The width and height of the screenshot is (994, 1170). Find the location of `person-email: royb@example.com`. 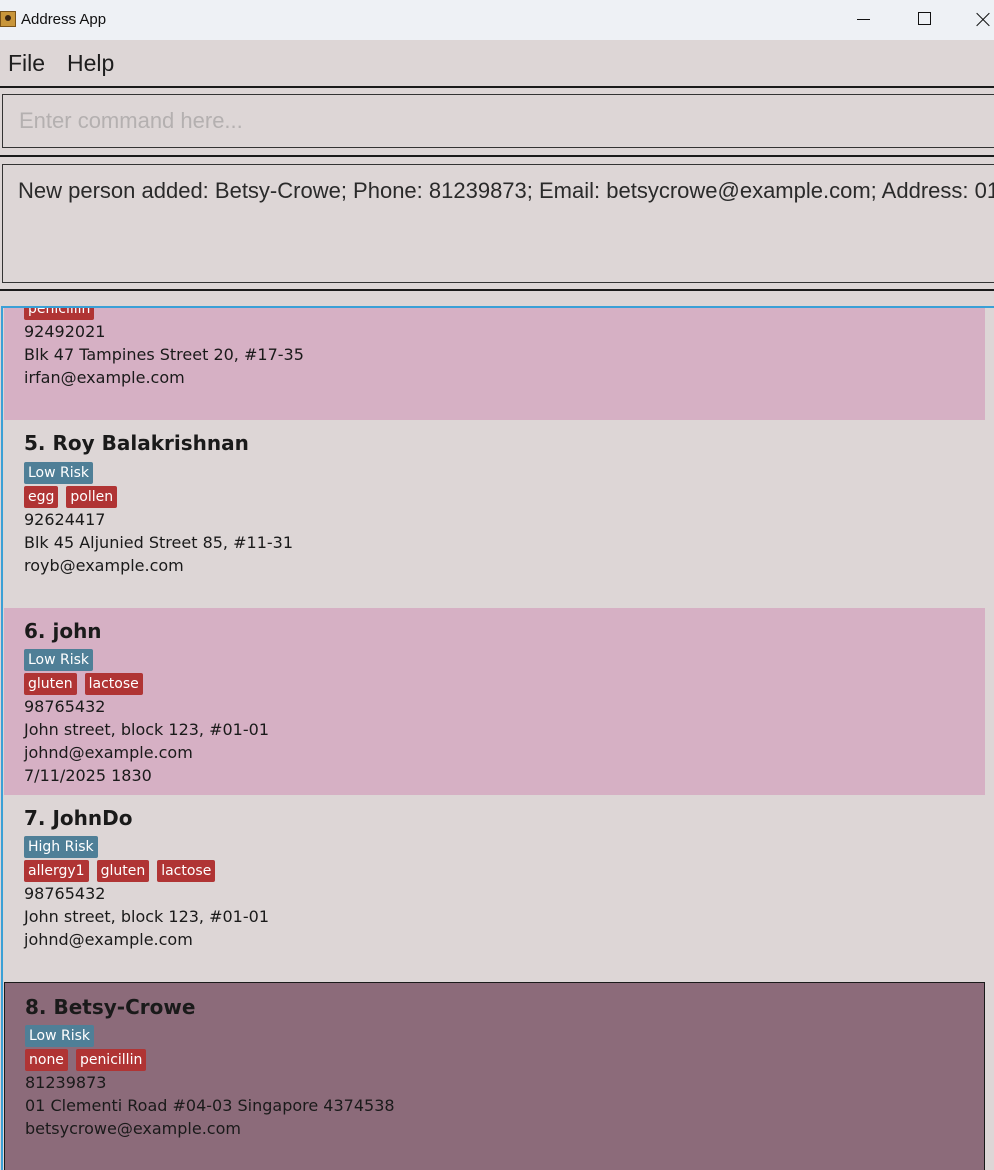

person-email: royb@example.com is located at coordinates (104, 565).